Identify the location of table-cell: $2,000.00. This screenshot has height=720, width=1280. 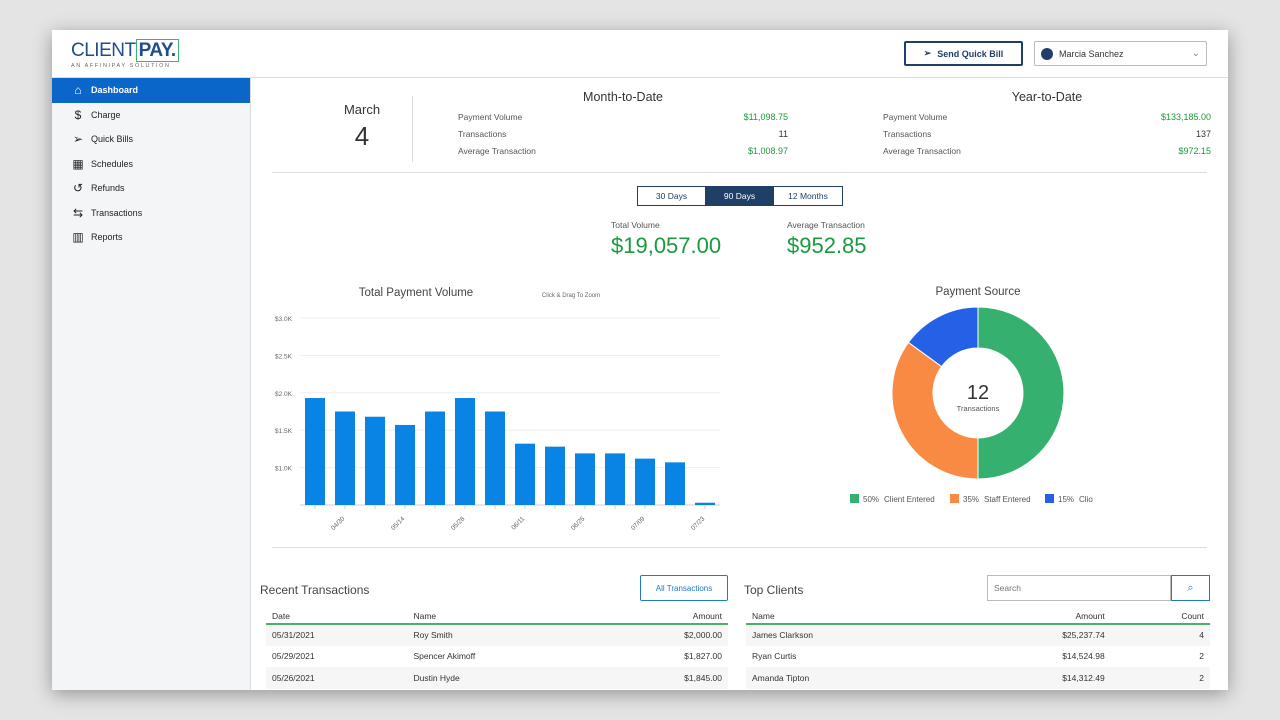
(663, 635).